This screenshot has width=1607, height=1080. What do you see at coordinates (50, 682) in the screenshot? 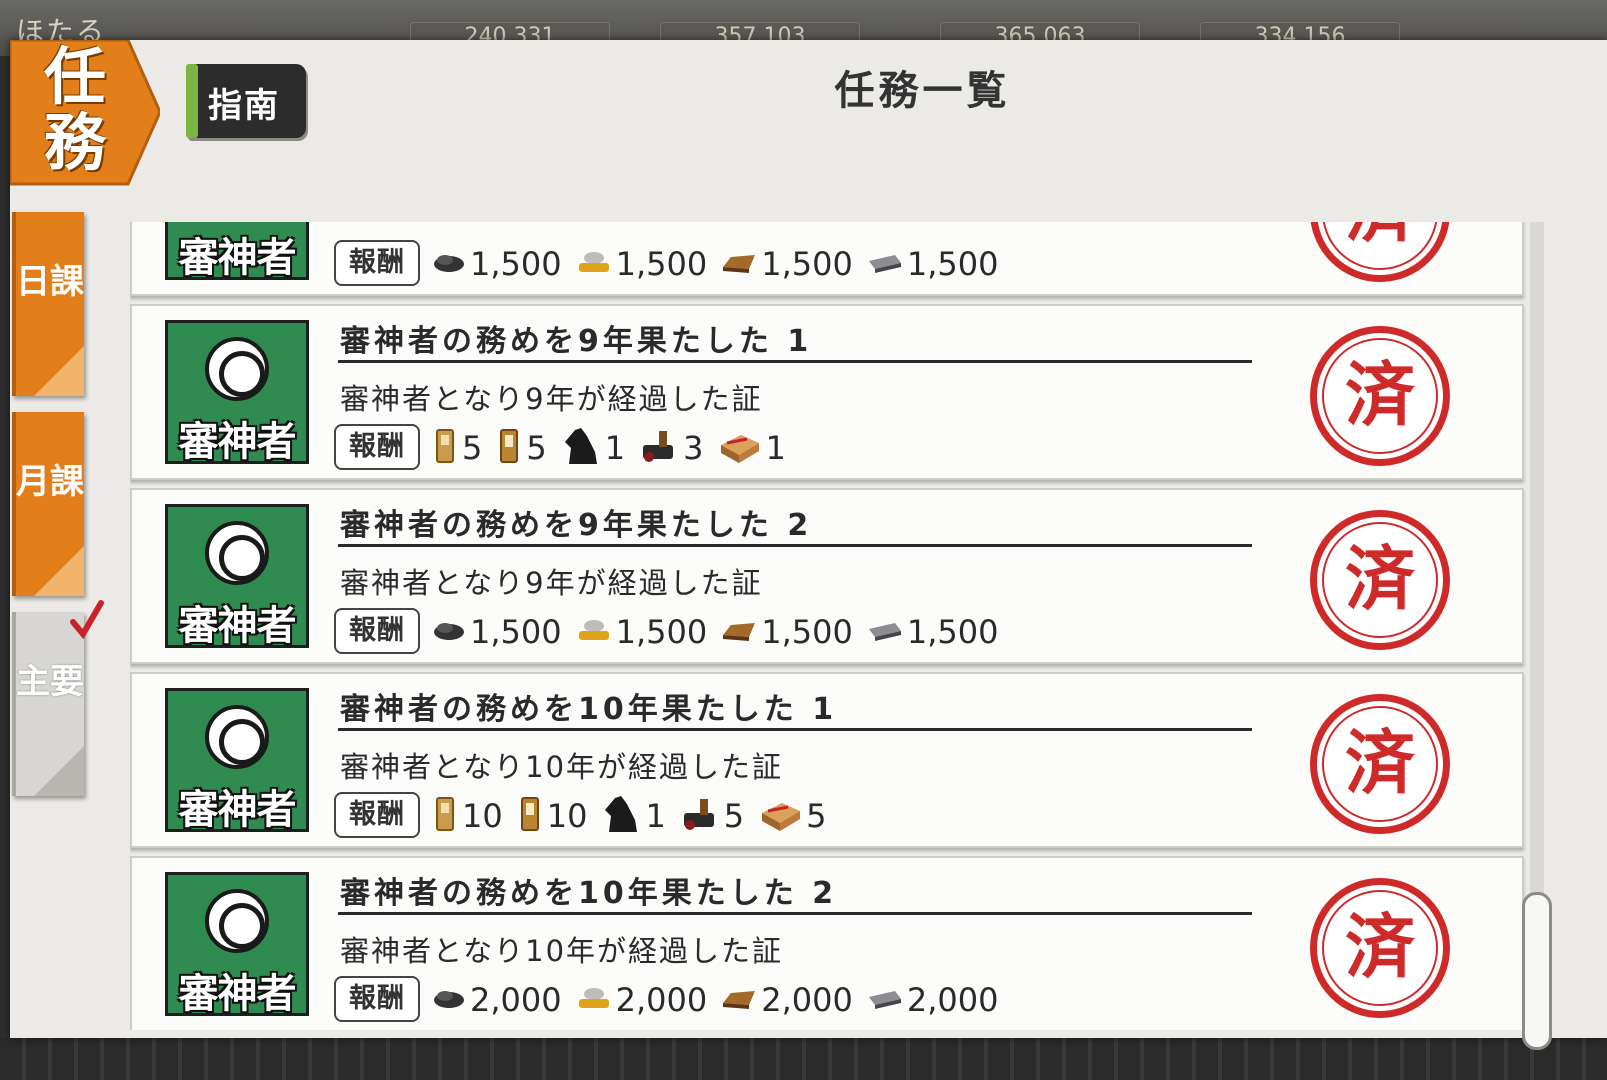
I see `tab-label: 主要` at bounding box center [50, 682].